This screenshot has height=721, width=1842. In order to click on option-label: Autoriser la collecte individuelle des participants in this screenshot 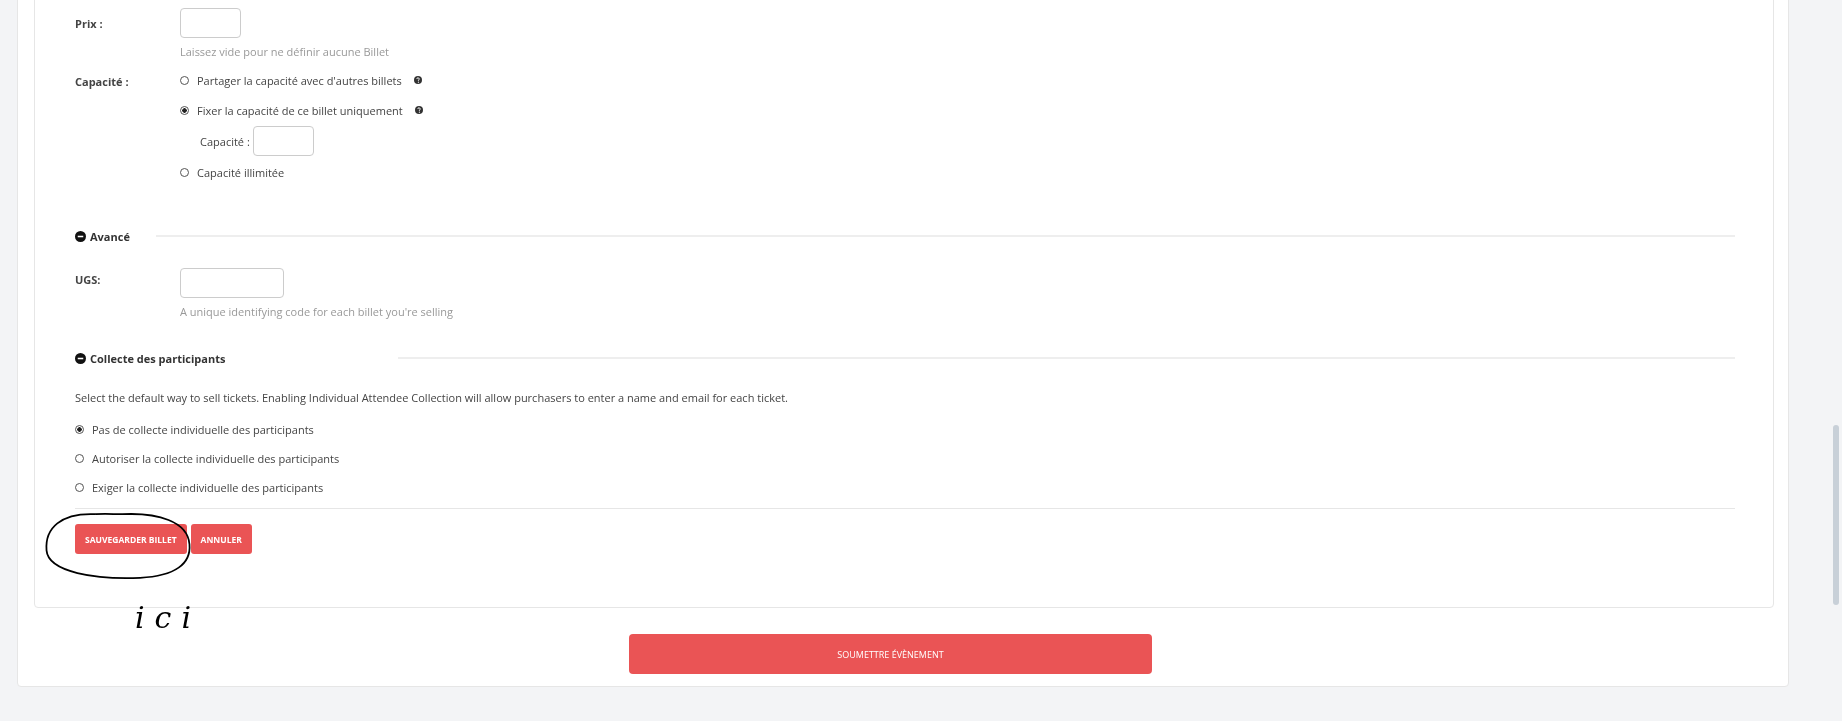, I will do `click(216, 458)`.